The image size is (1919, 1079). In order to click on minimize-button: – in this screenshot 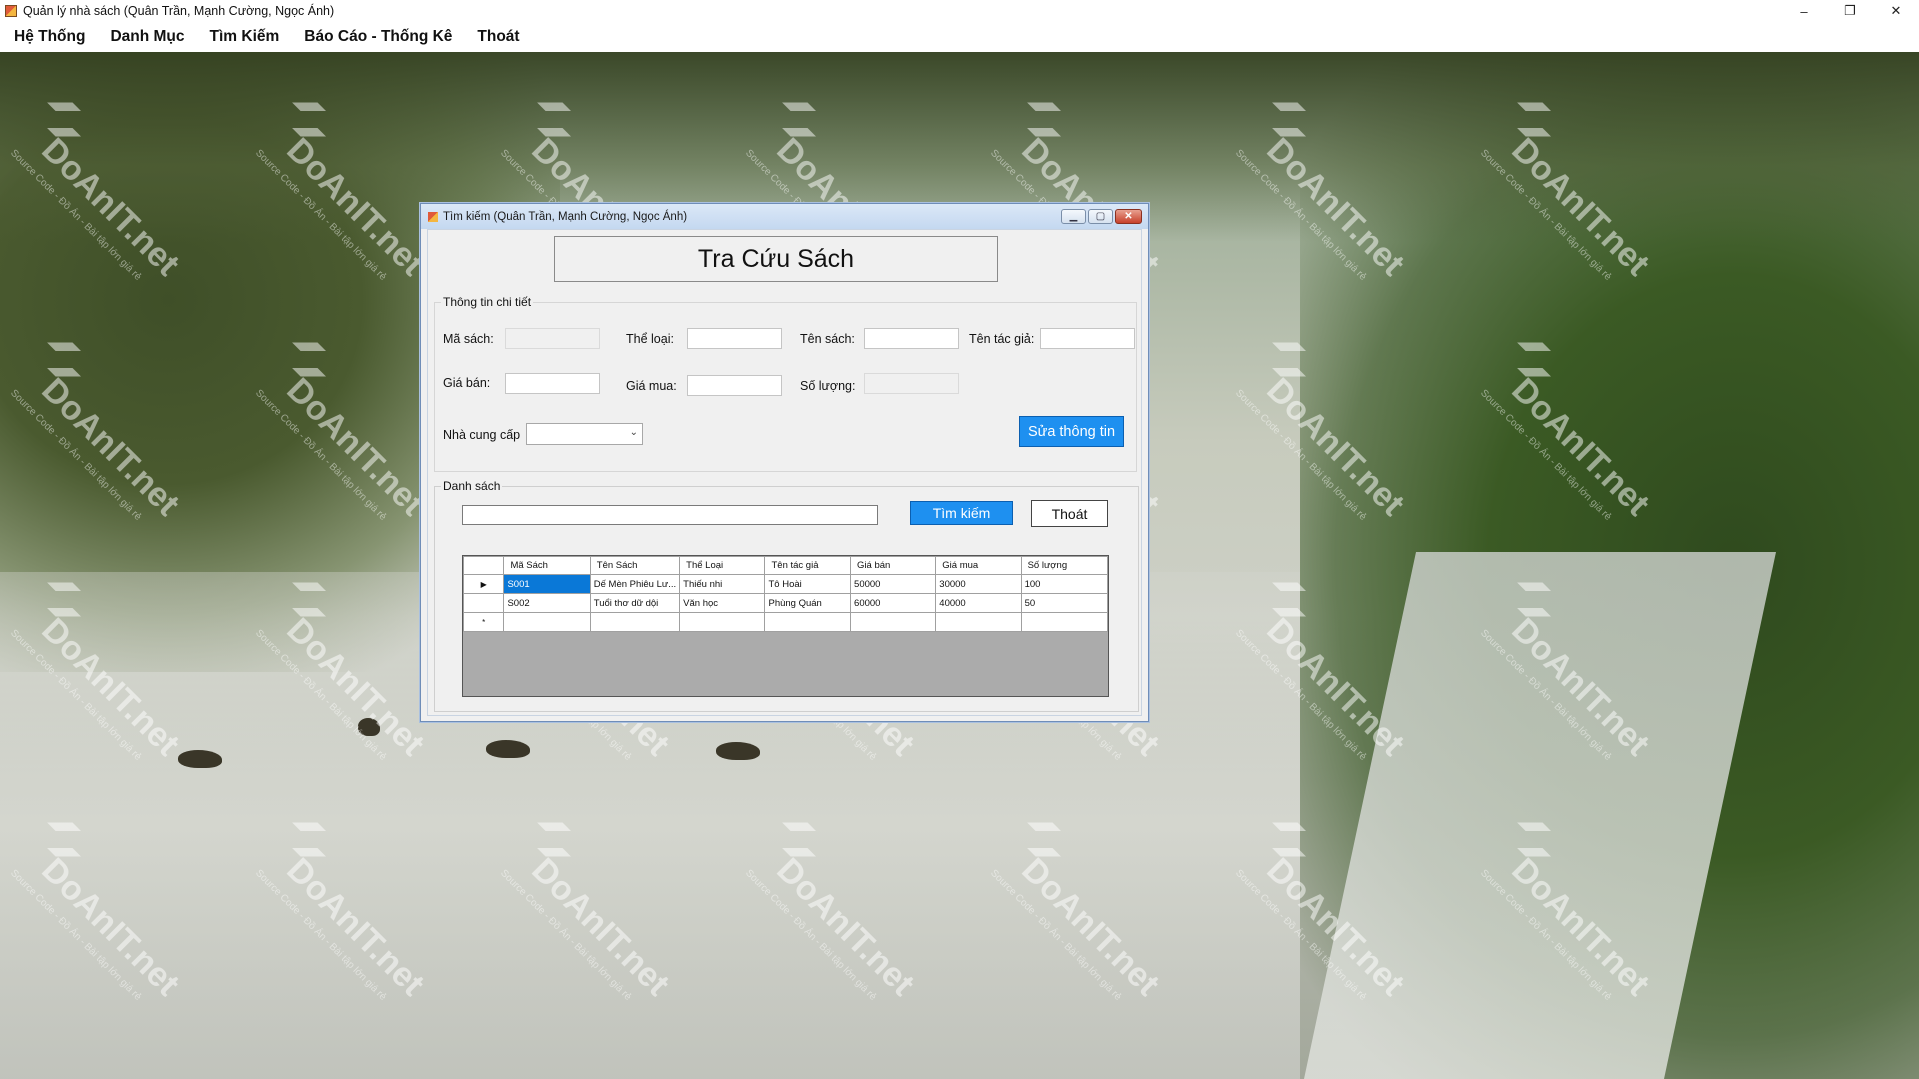, I will do `click(1804, 11)`.